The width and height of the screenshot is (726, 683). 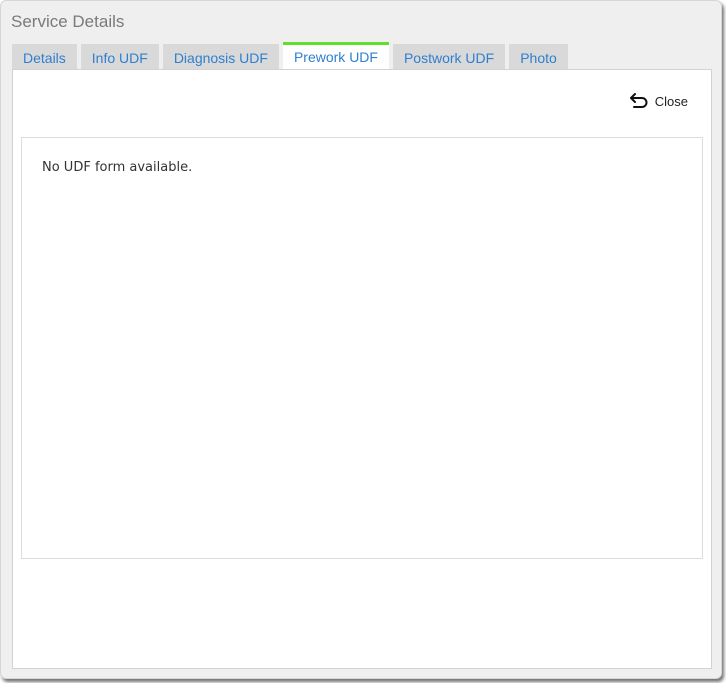 I want to click on close-button: Close, so click(x=658, y=101).